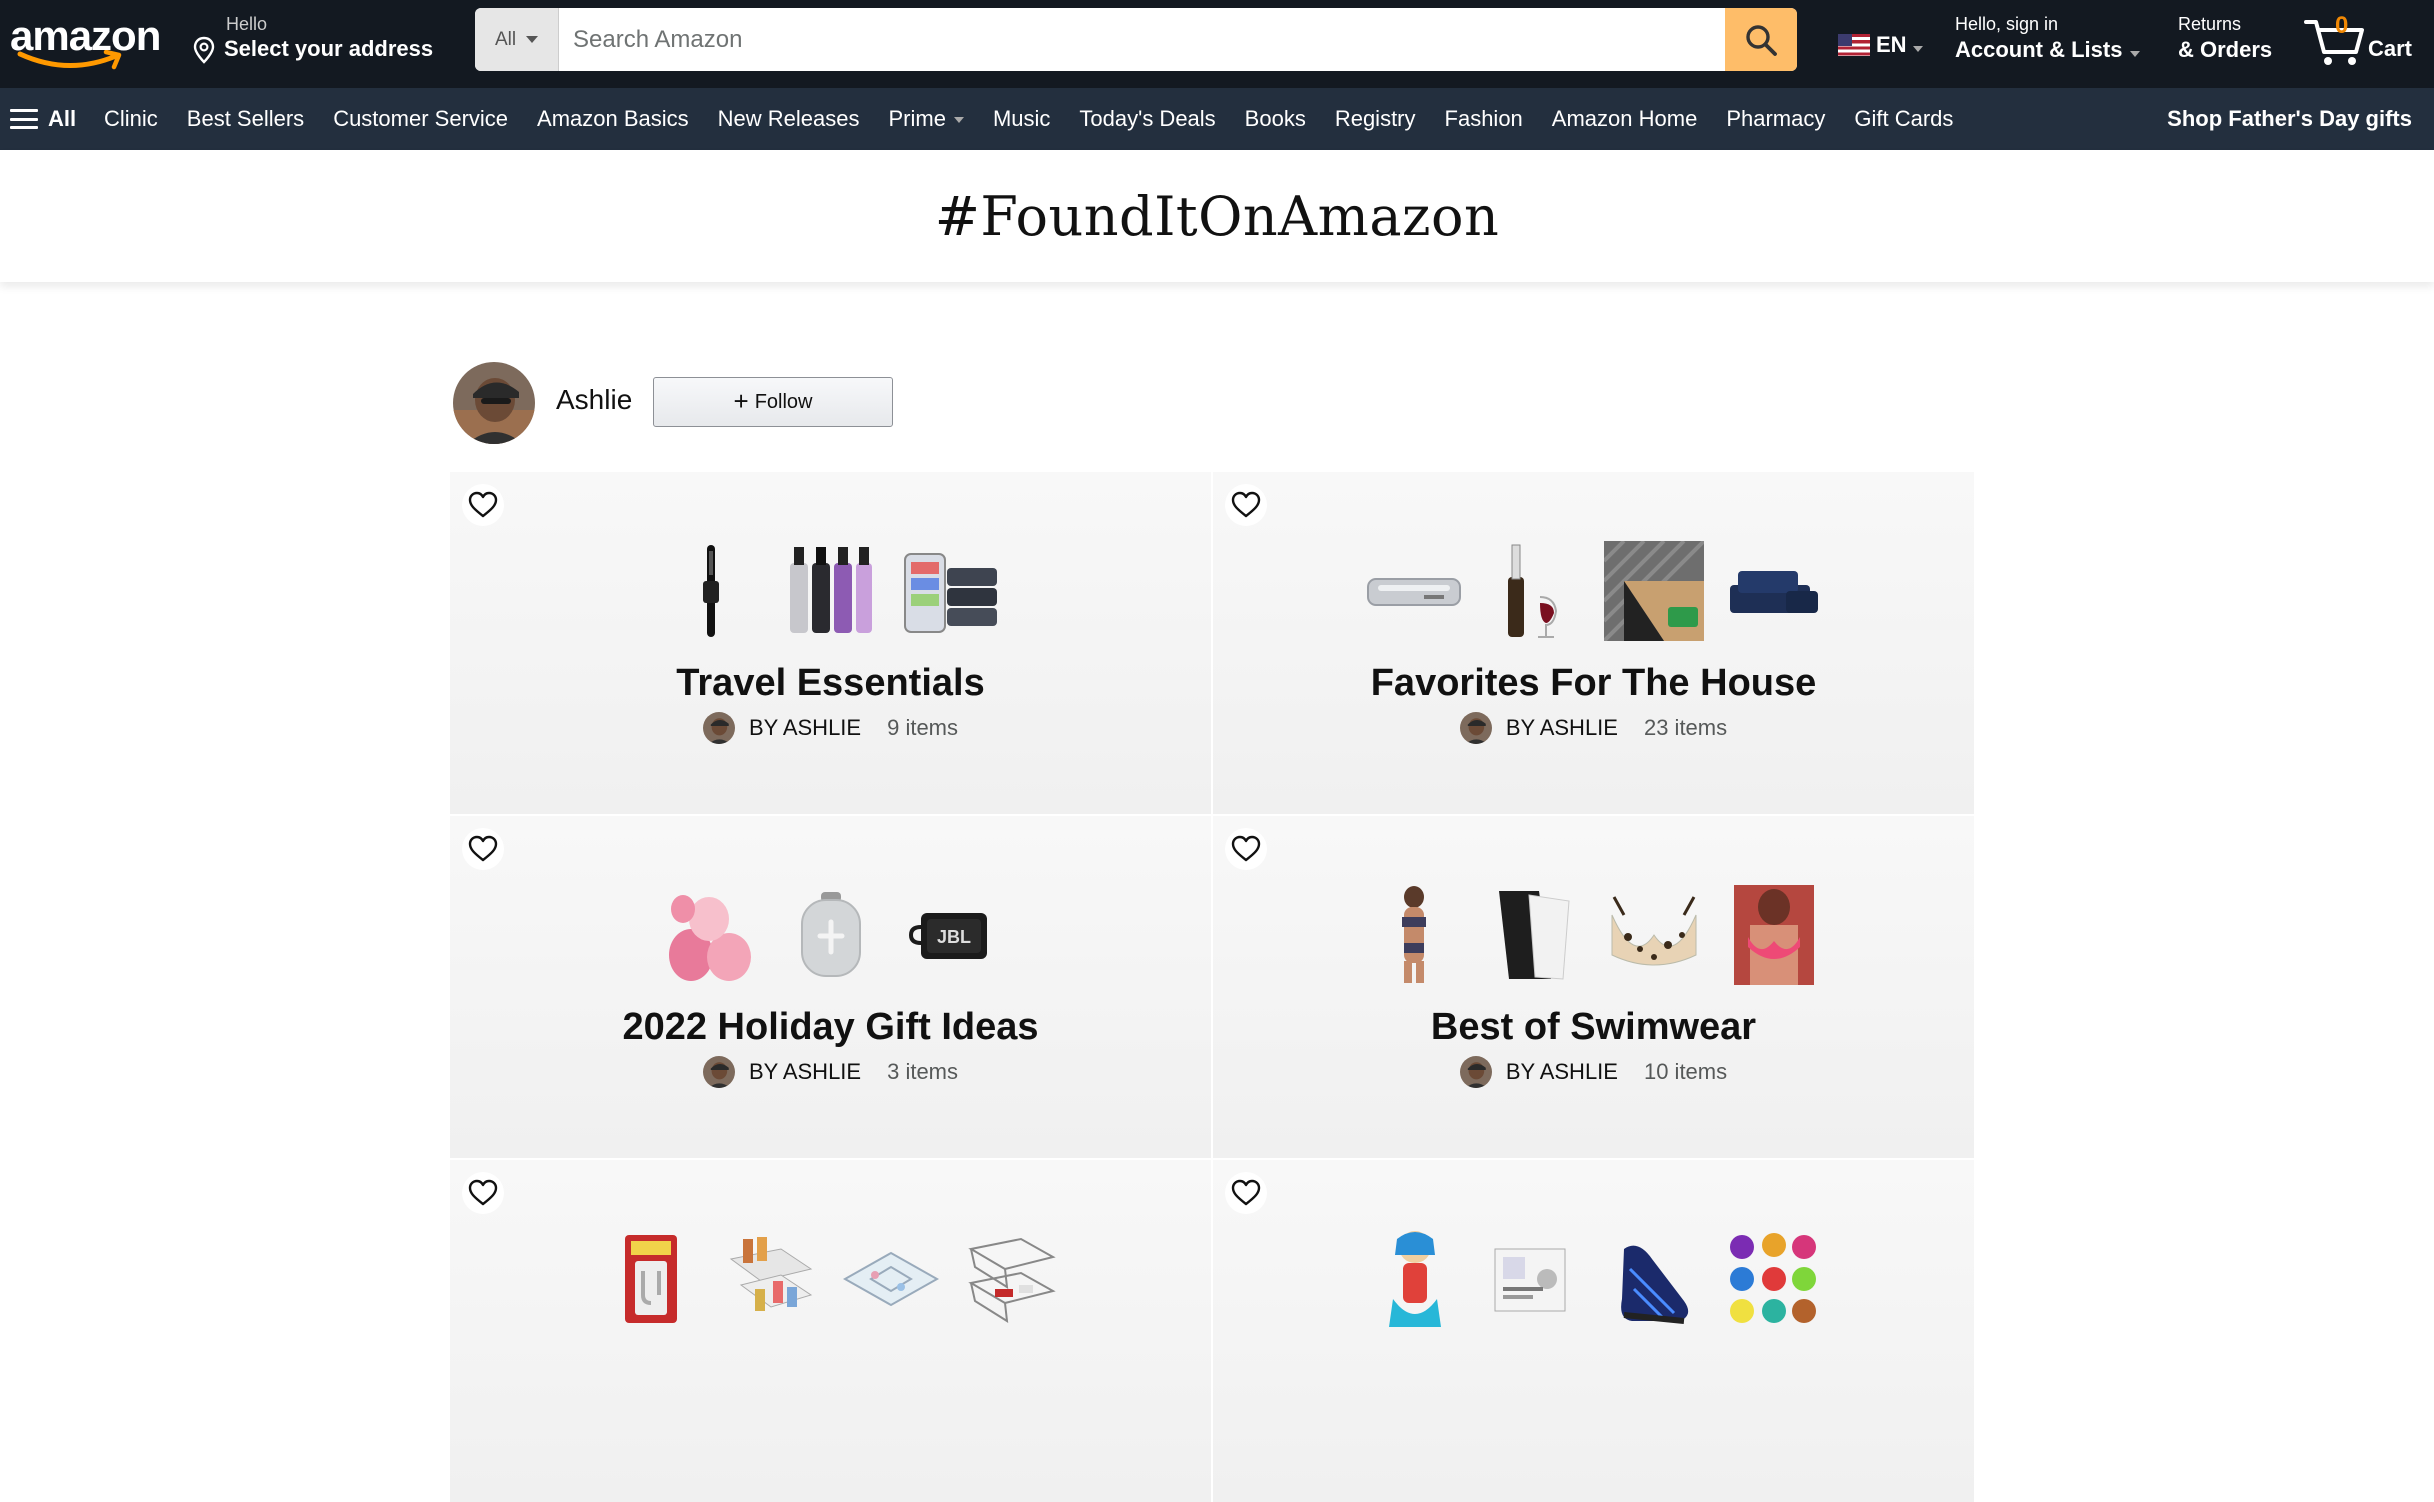  I want to click on list-item-count: 3 items, so click(923, 1071).